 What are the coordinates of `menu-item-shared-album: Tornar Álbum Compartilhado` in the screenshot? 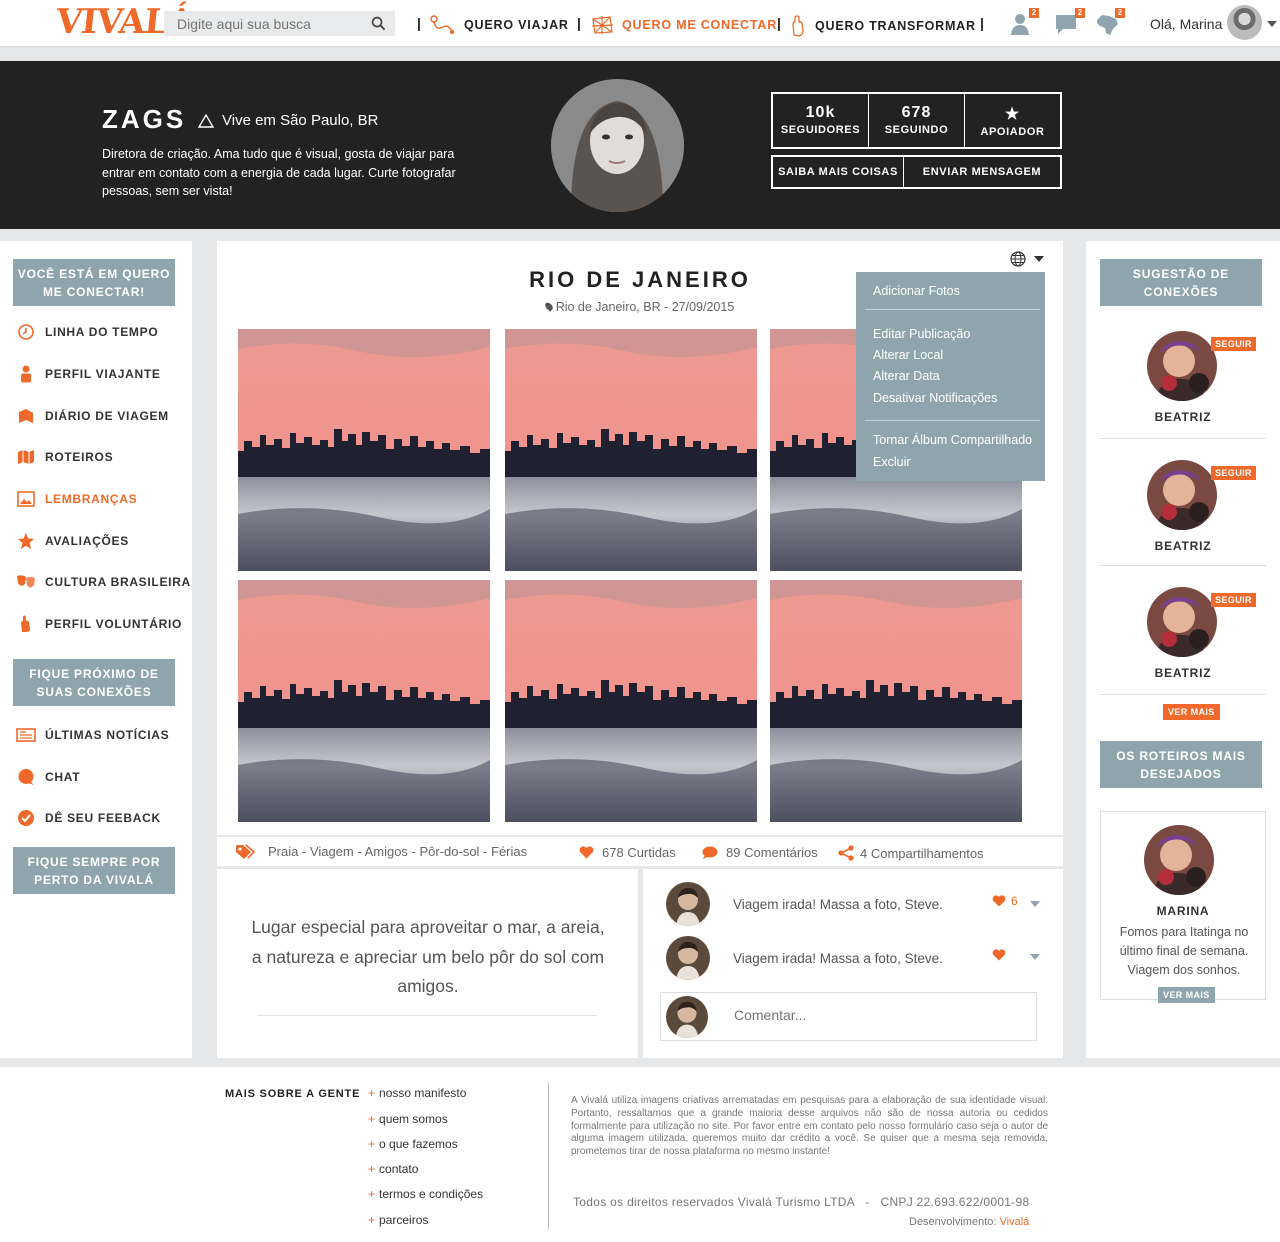 It's located at (952, 440).